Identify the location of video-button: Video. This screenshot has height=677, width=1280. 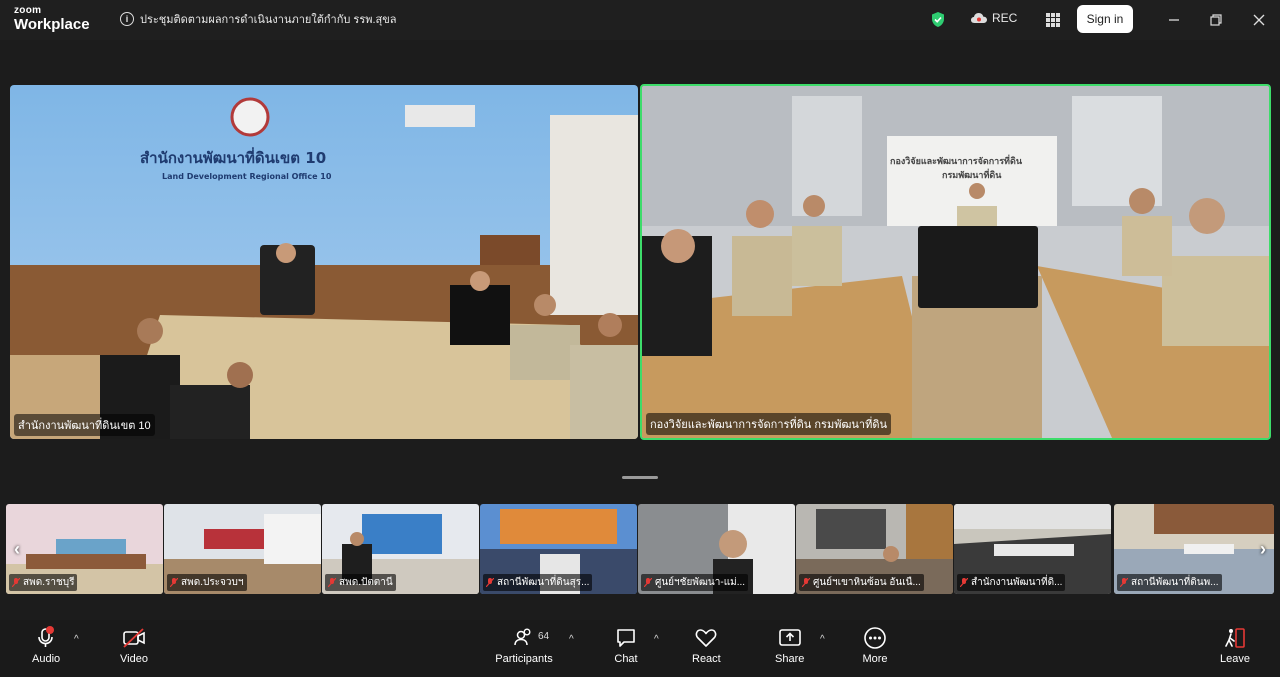
(134, 645).